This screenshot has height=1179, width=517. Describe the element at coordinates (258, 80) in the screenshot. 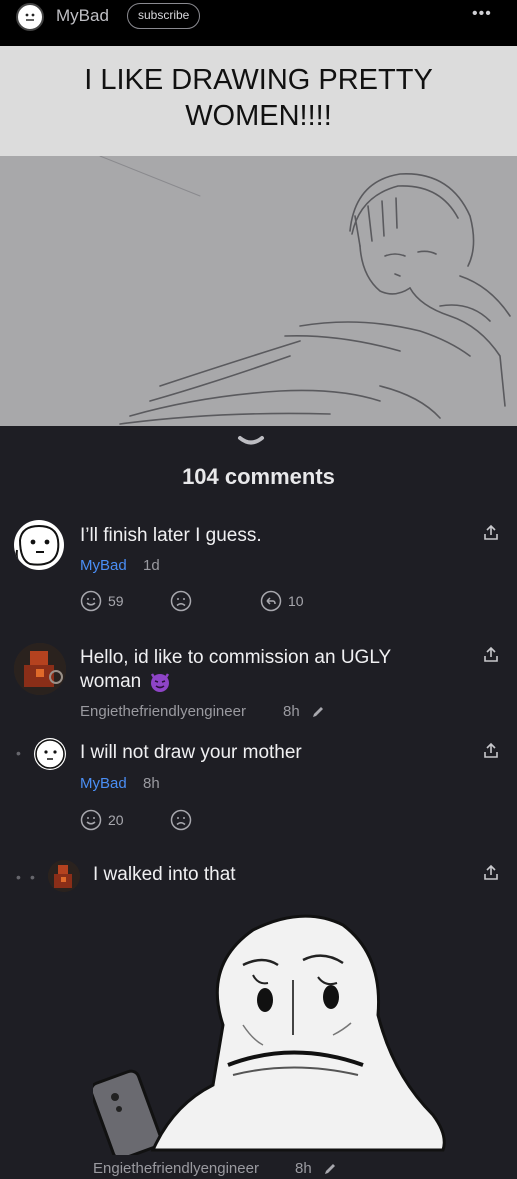

I see `post-title-line-1: I LIKE DRAWING PRETTY` at that location.